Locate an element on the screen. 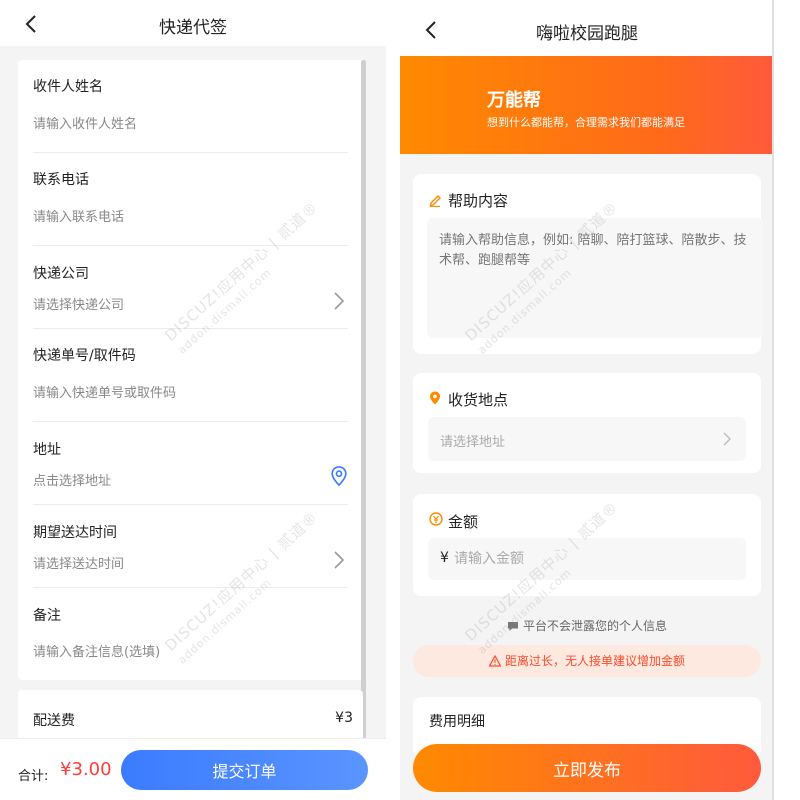 This screenshot has width=800, height=800. nav-bar: 嗨啦校园跑腿 is located at coordinates (587, 28).